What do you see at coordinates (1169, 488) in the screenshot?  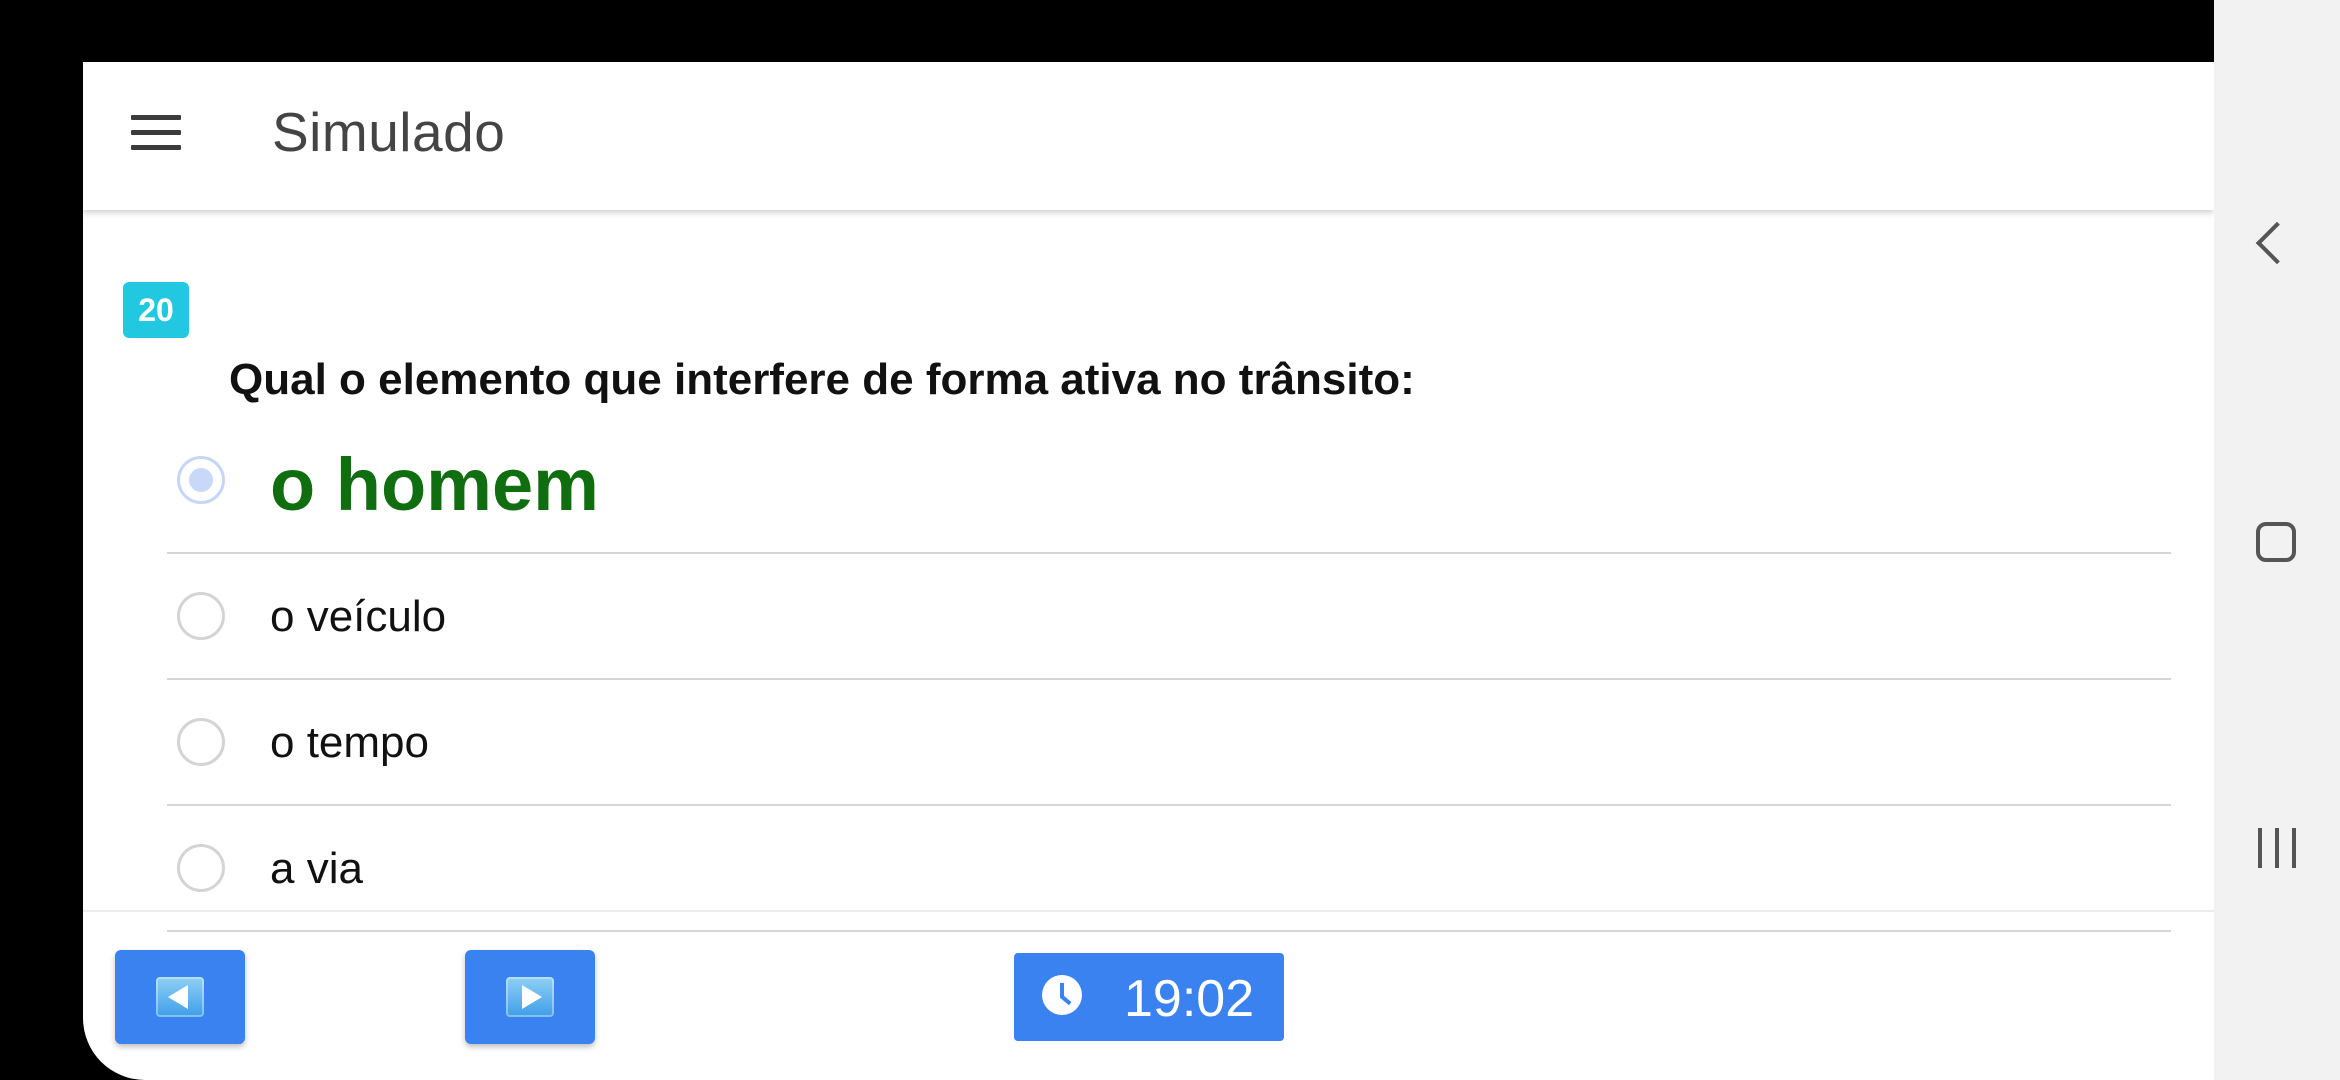 I see `answer-option-1: o homem` at bounding box center [1169, 488].